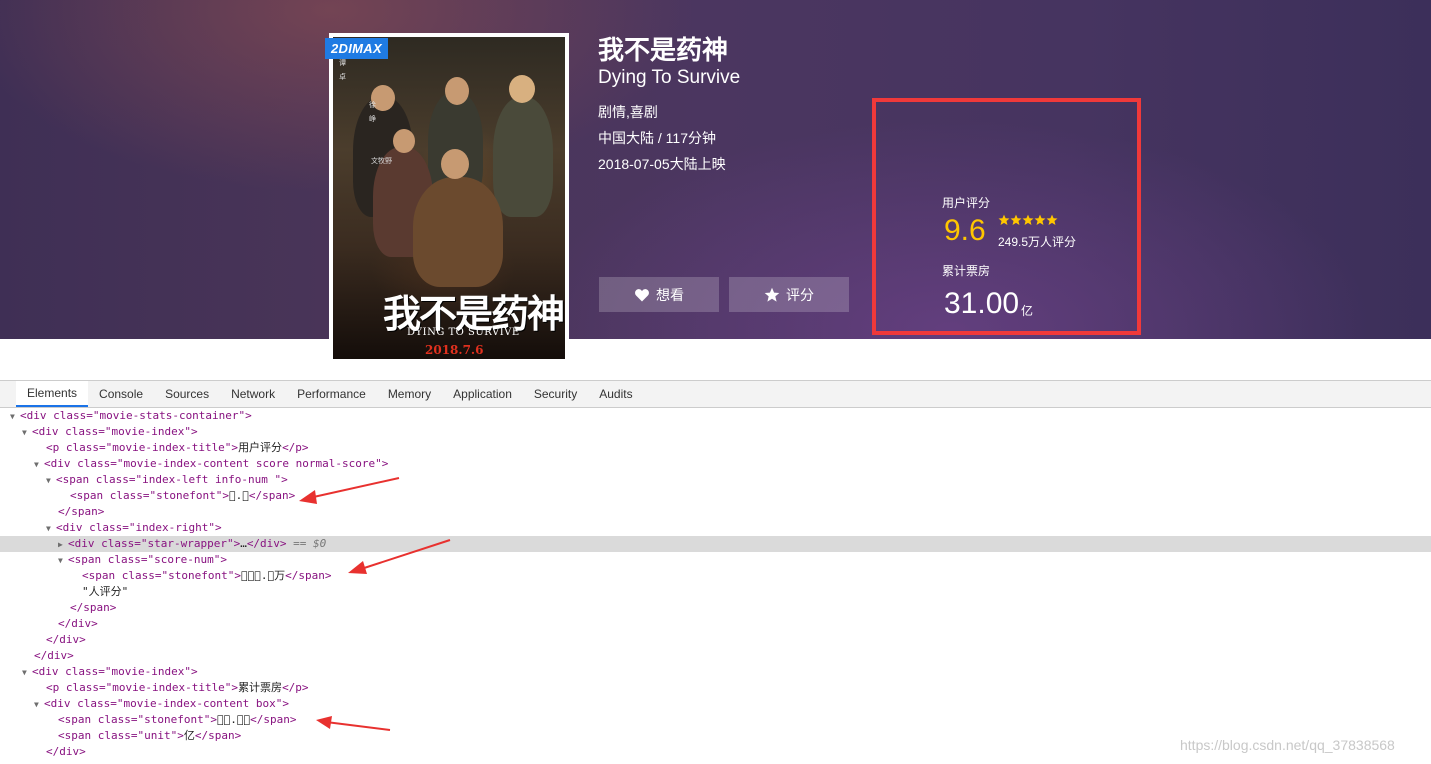 This screenshot has width=1431, height=764. Describe the element at coordinates (372, 112) in the screenshot. I see `poster-cast-b: 徐峥` at that location.